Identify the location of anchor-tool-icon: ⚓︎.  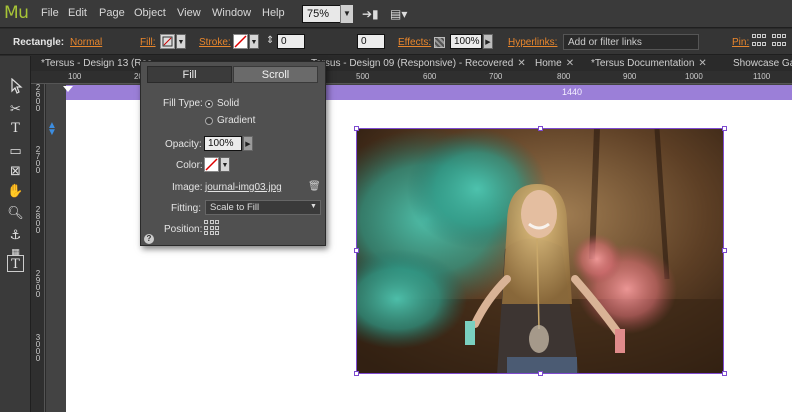
(15, 234).